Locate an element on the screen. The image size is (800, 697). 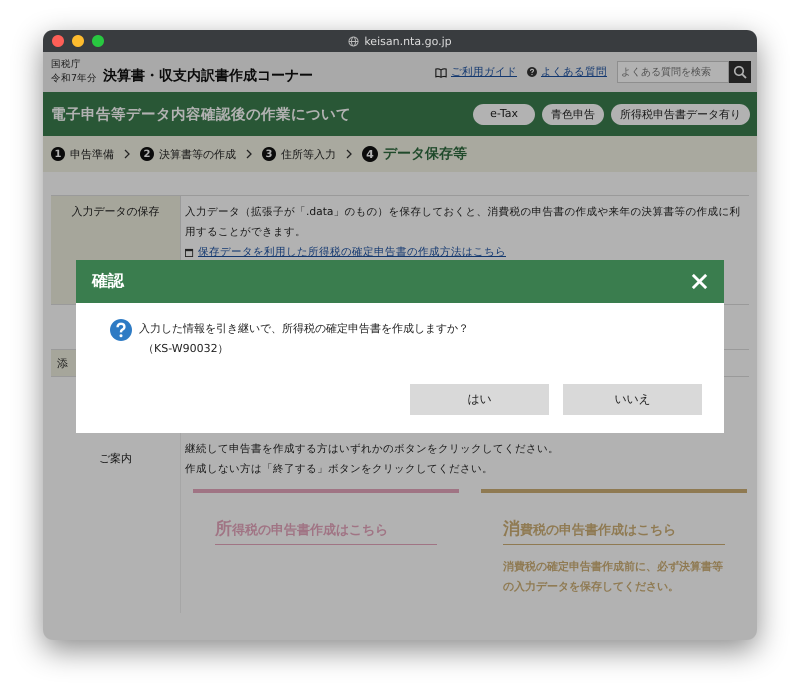
site-title: 決算書・収支内訳書作成コーナー is located at coordinates (208, 76).